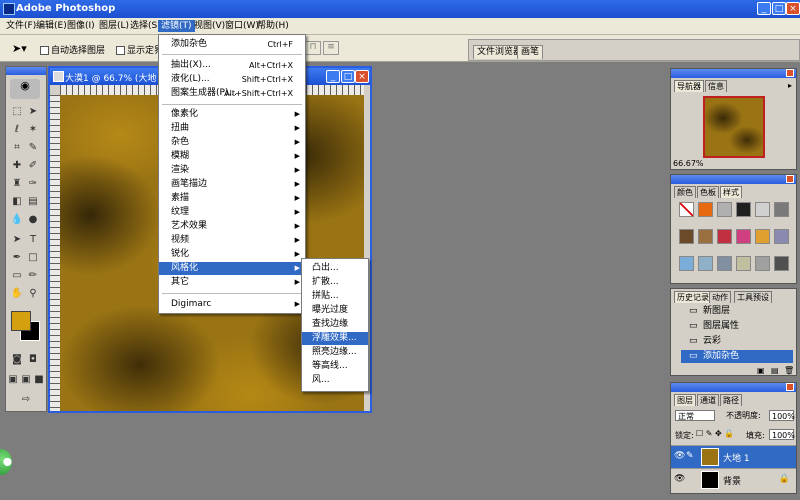 This screenshot has width=800, height=500. Describe the element at coordinates (232, 226) in the screenshot. I see `menu-item-artistic: 艺术效果 ▶` at that location.